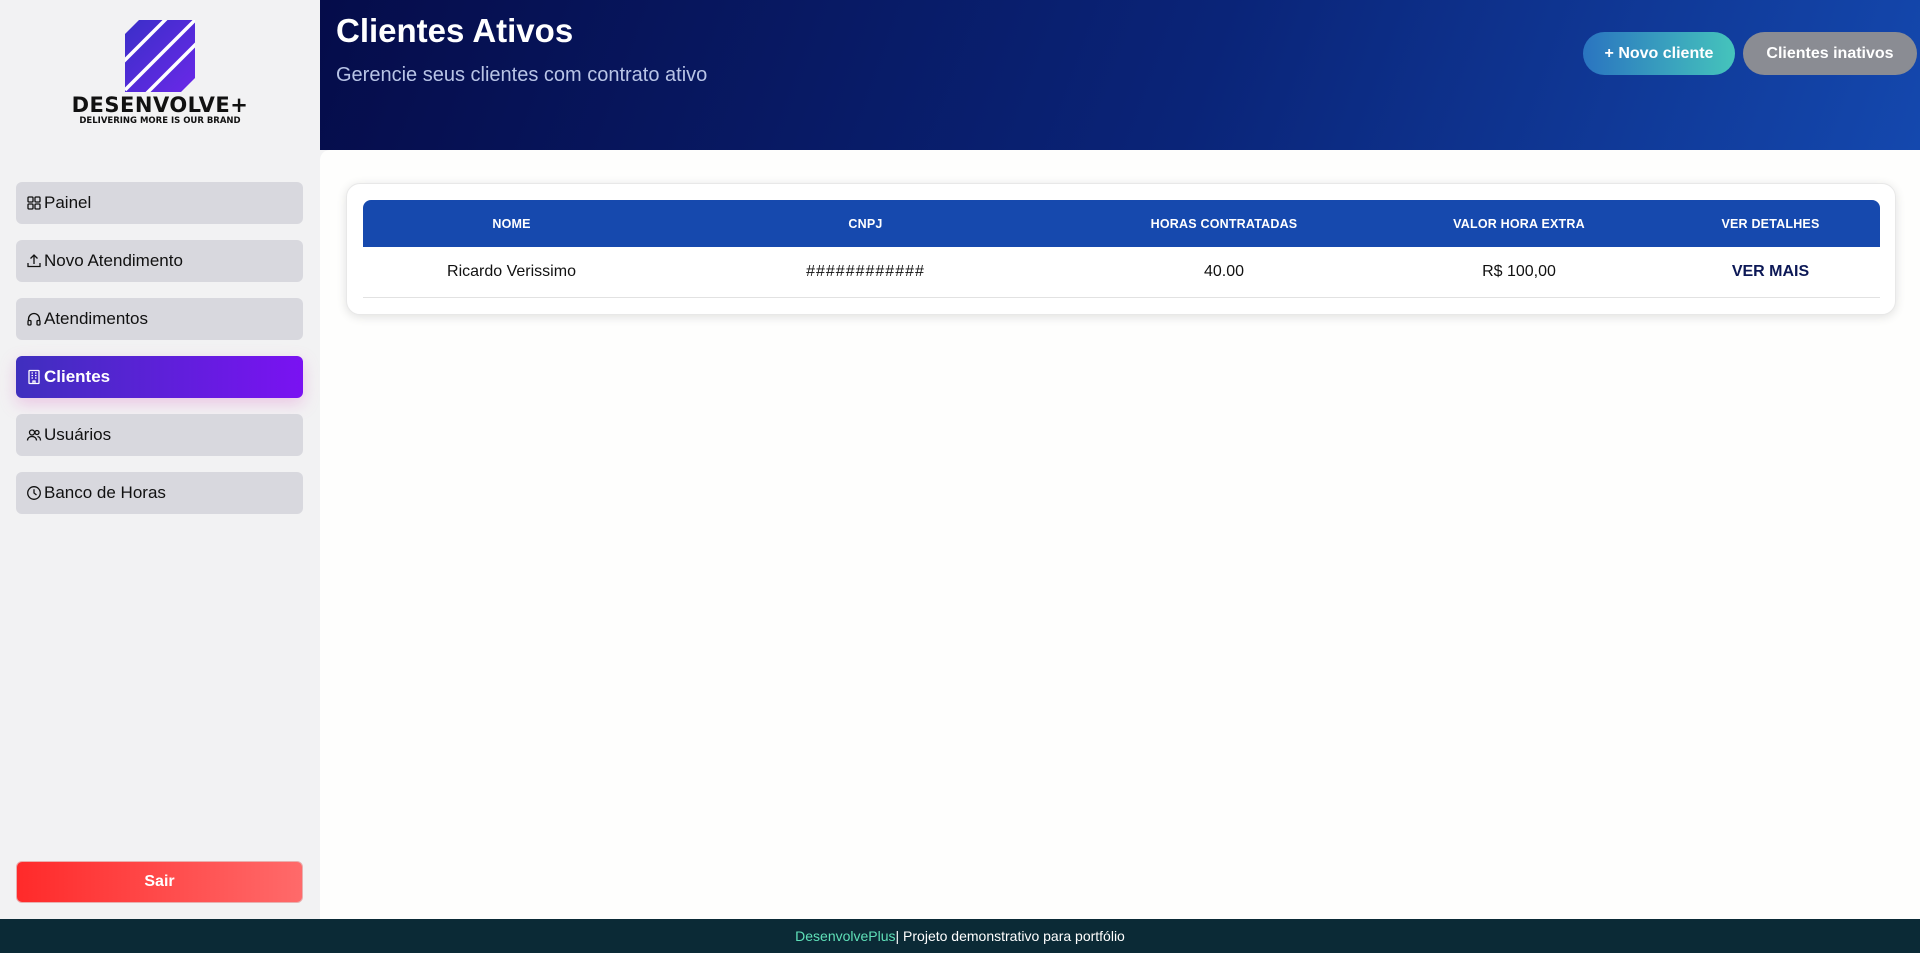  Describe the element at coordinates (1519, 223) in the screenshot. I see `column-header-valor: VALOR HORA EXTRA` at that location.